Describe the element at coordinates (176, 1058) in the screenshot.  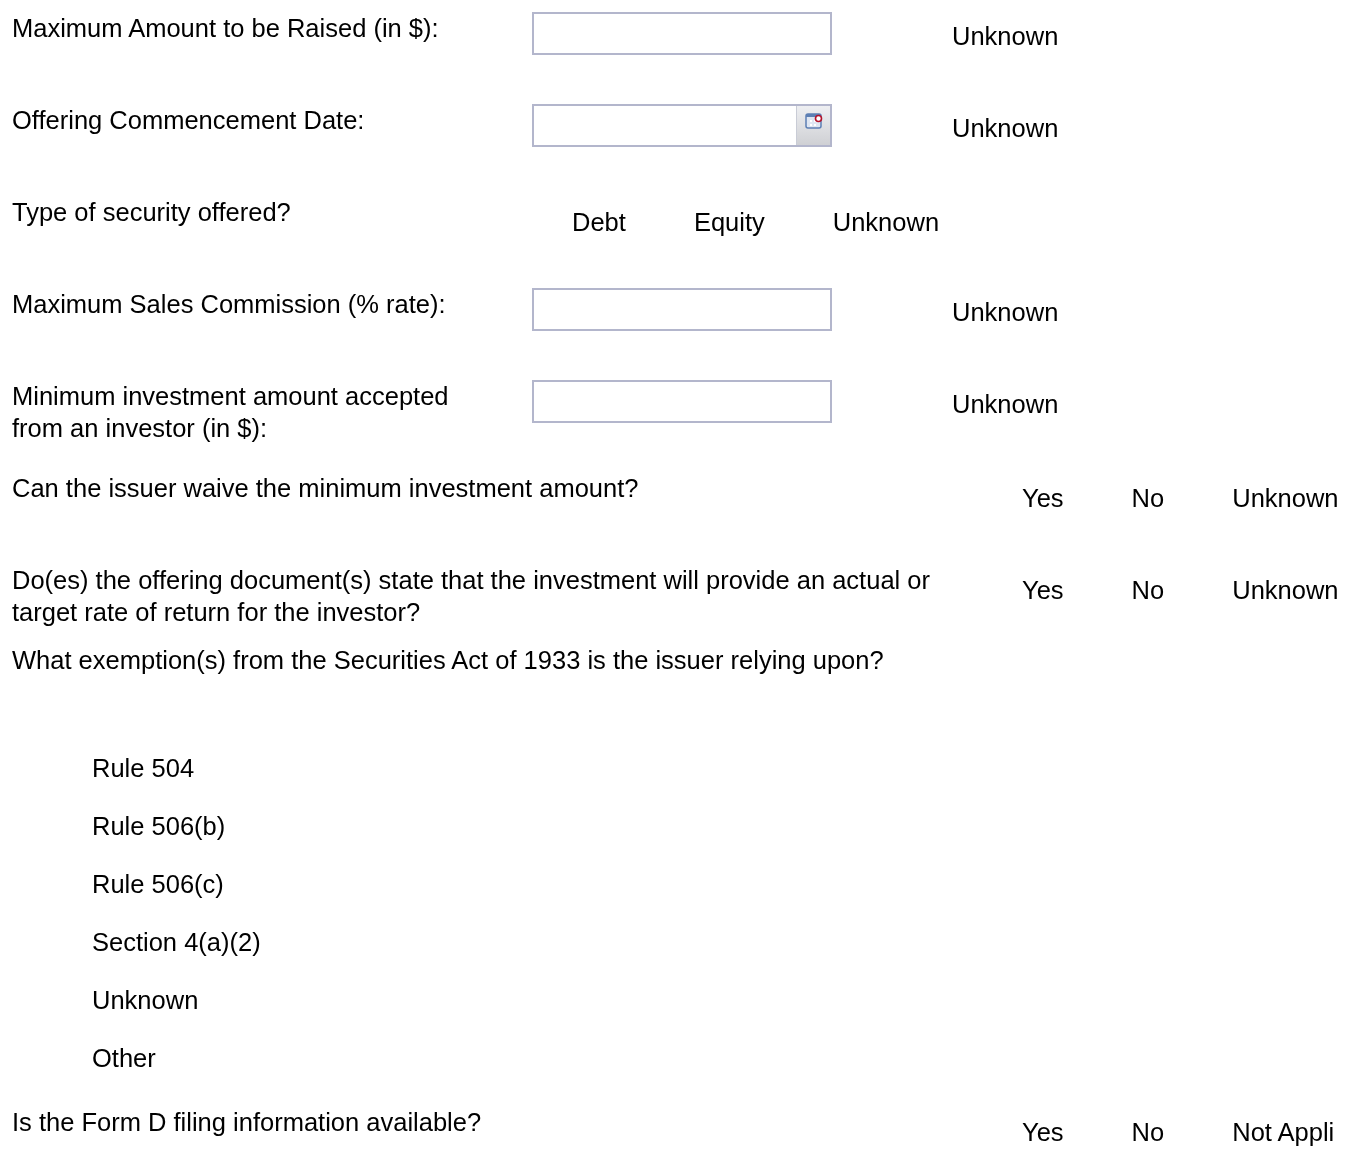
I see `option-label: Other` at that location.